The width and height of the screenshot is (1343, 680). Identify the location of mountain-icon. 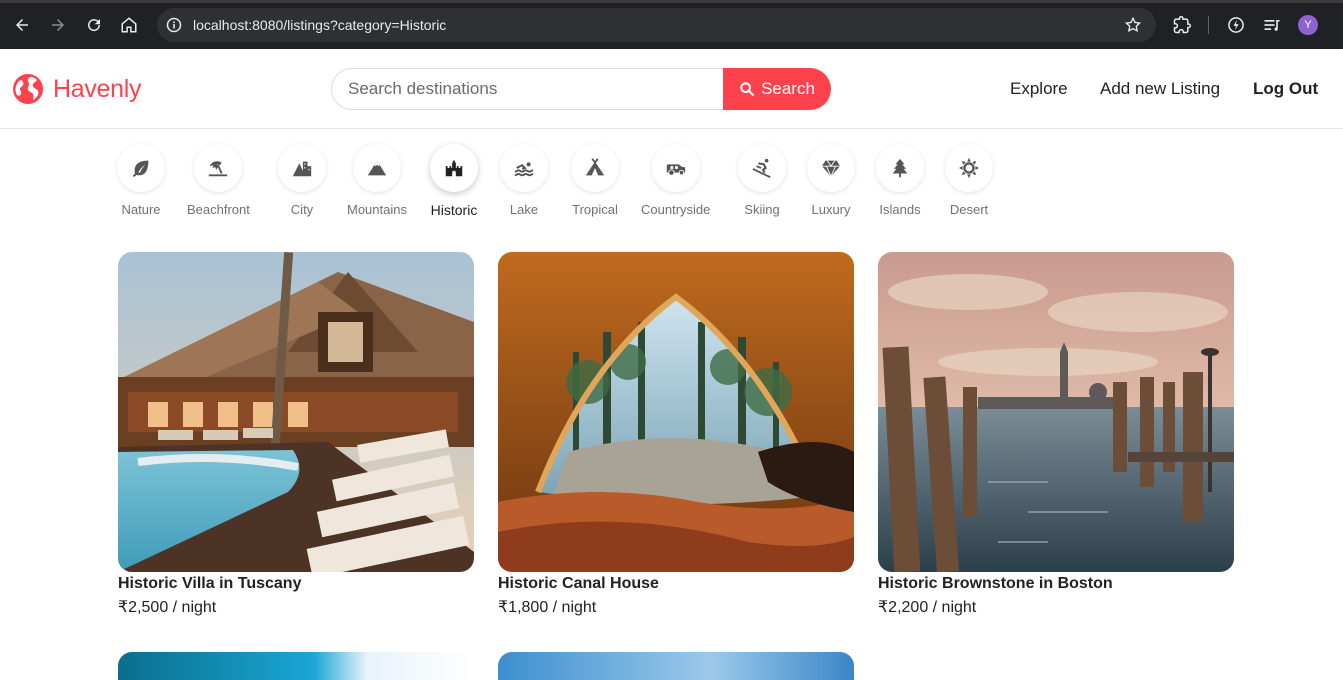
(377, 168).